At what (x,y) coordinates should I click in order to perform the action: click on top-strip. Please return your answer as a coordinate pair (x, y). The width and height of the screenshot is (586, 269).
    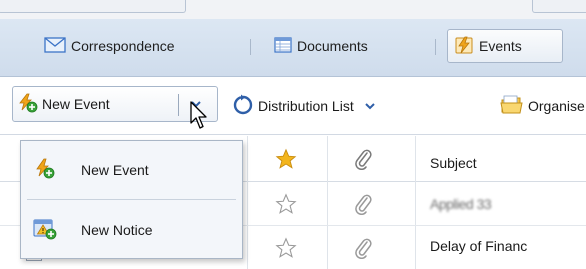
    Looking at the image, I should click on (293, 9).